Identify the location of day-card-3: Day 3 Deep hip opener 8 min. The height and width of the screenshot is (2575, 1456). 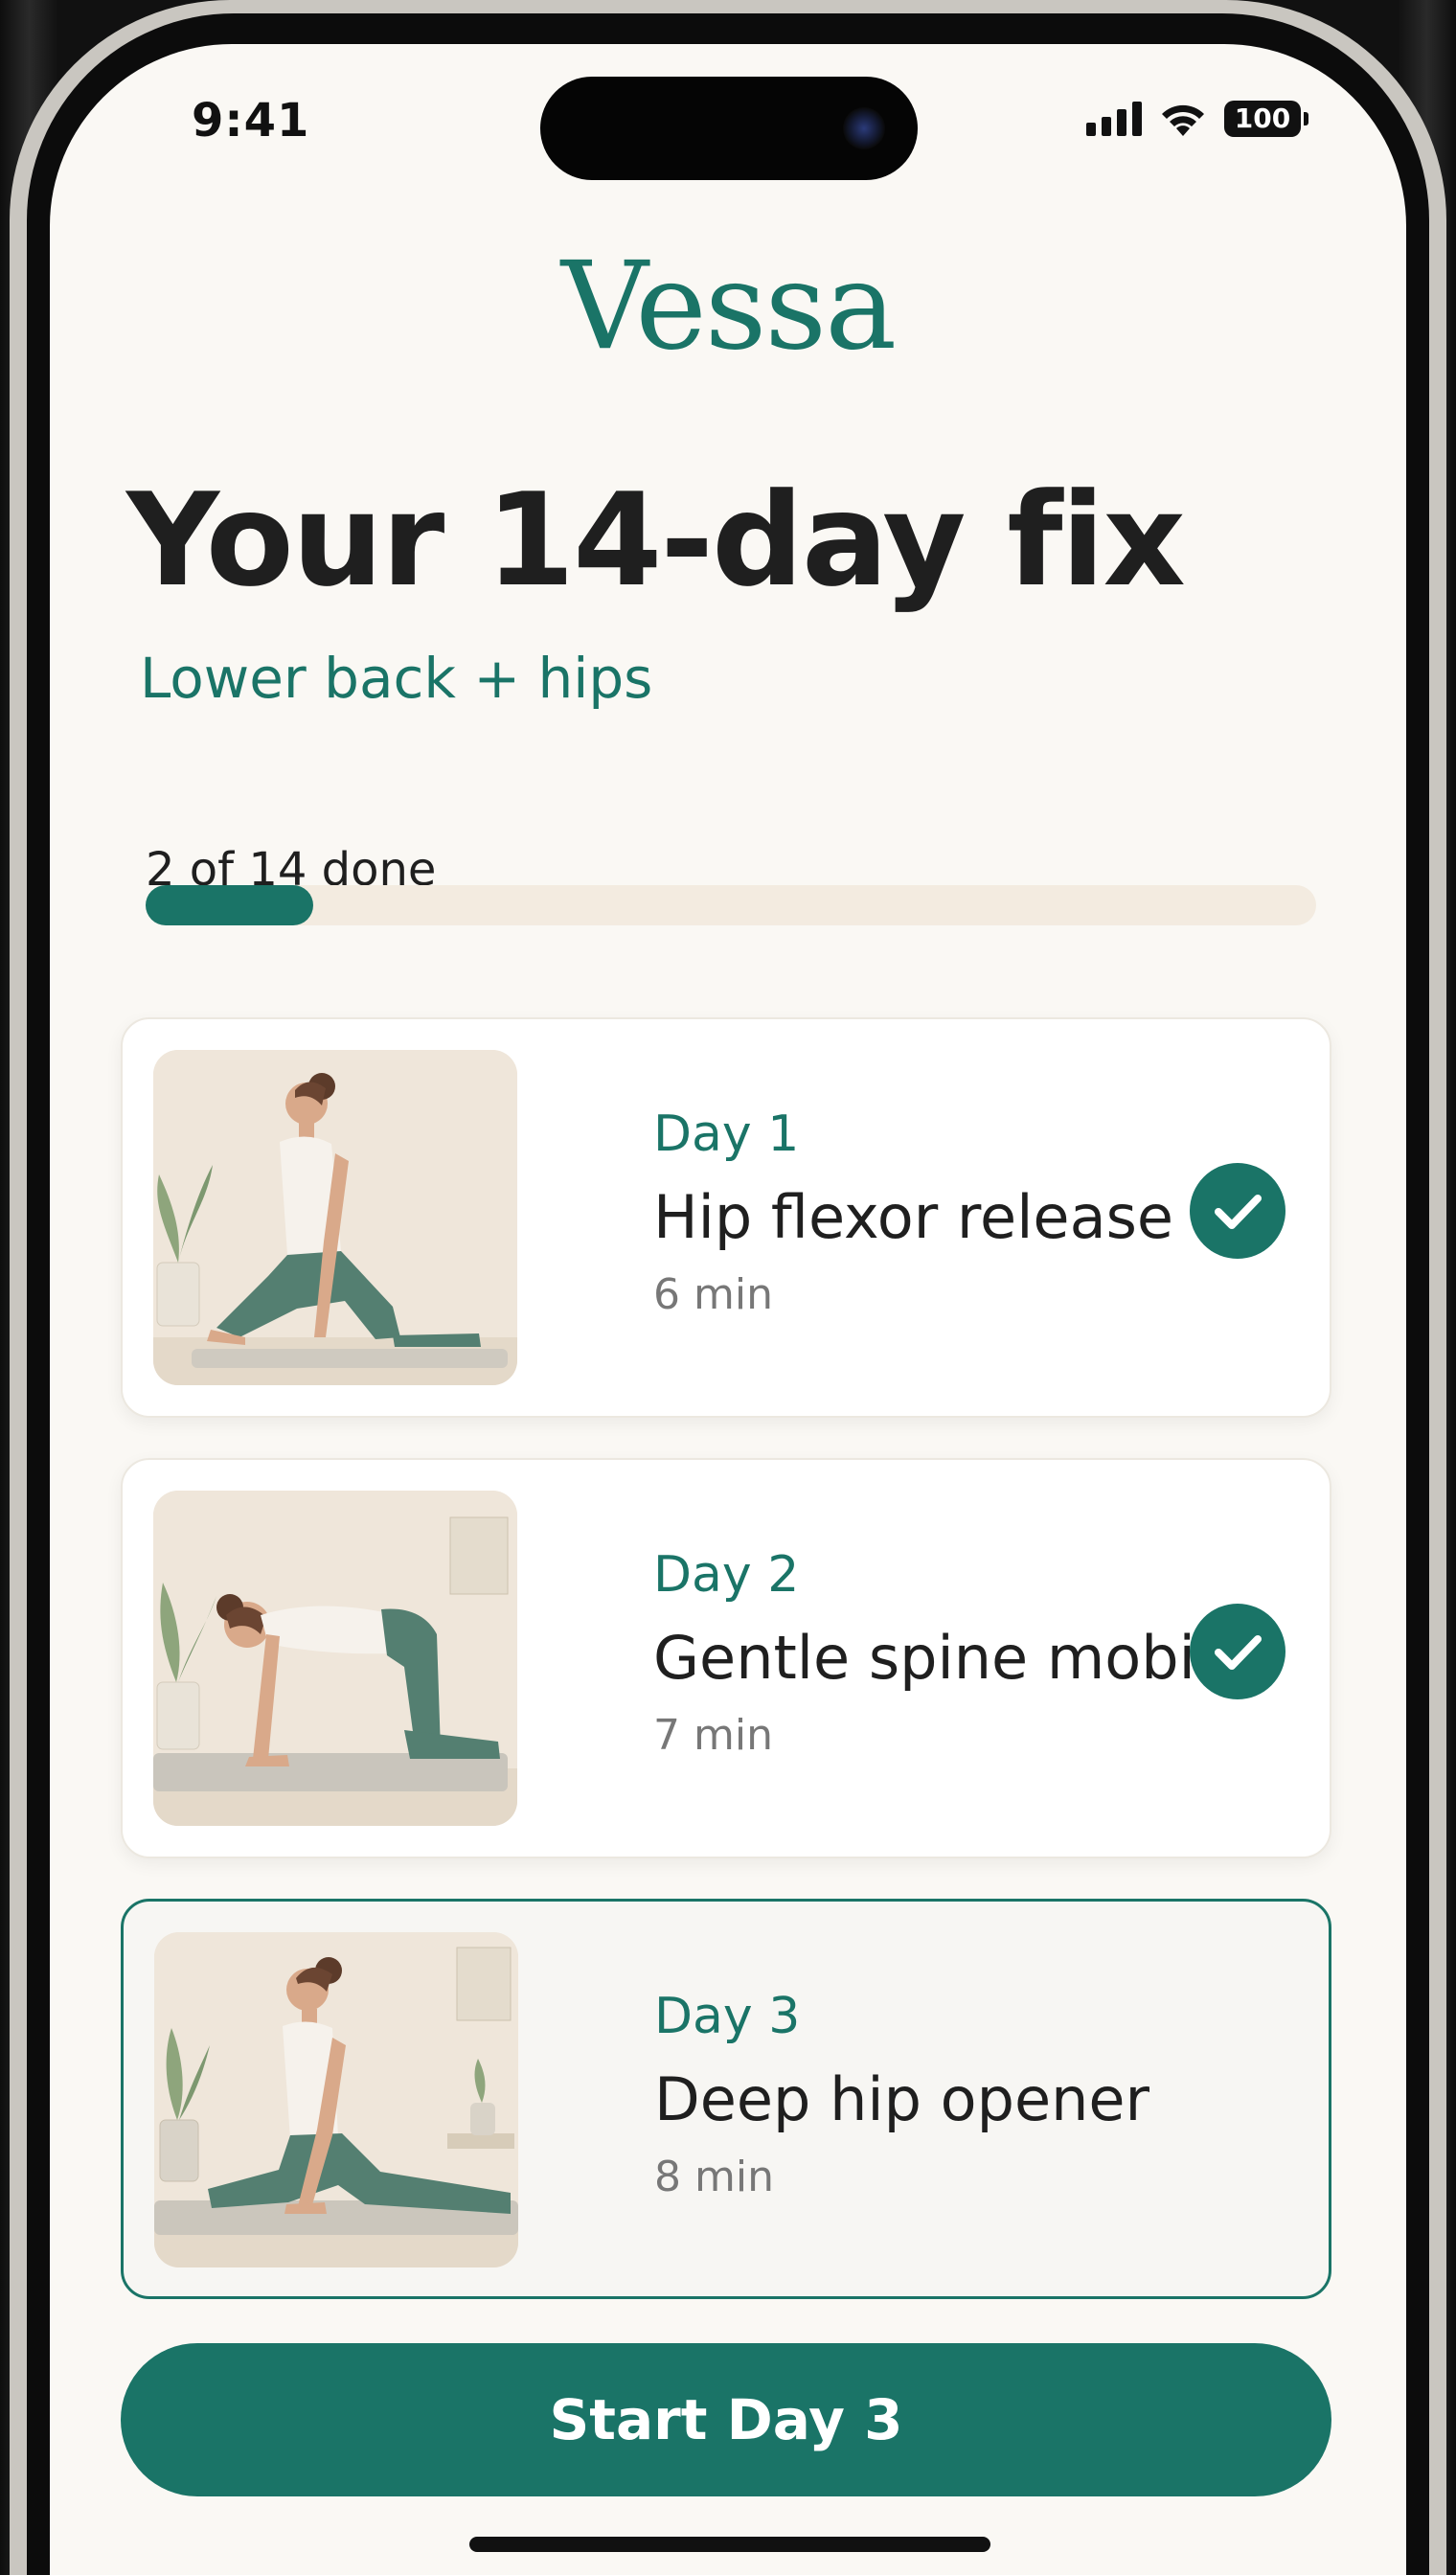
(726, 2099).